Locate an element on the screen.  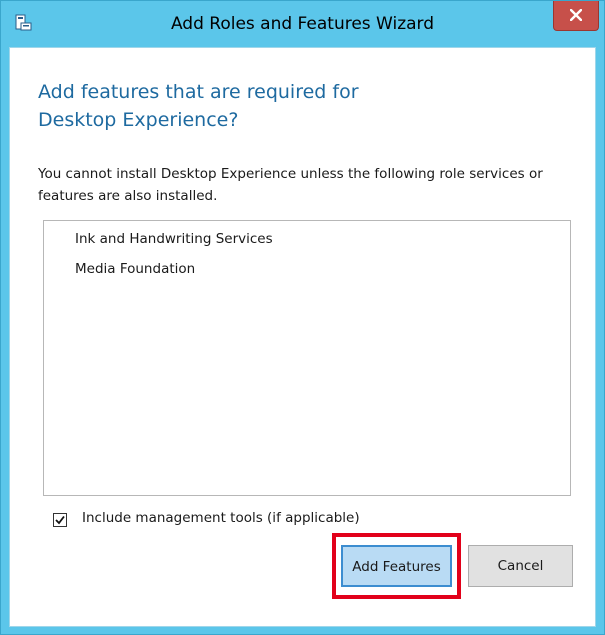
close-button is located at coordinates (576, 16).